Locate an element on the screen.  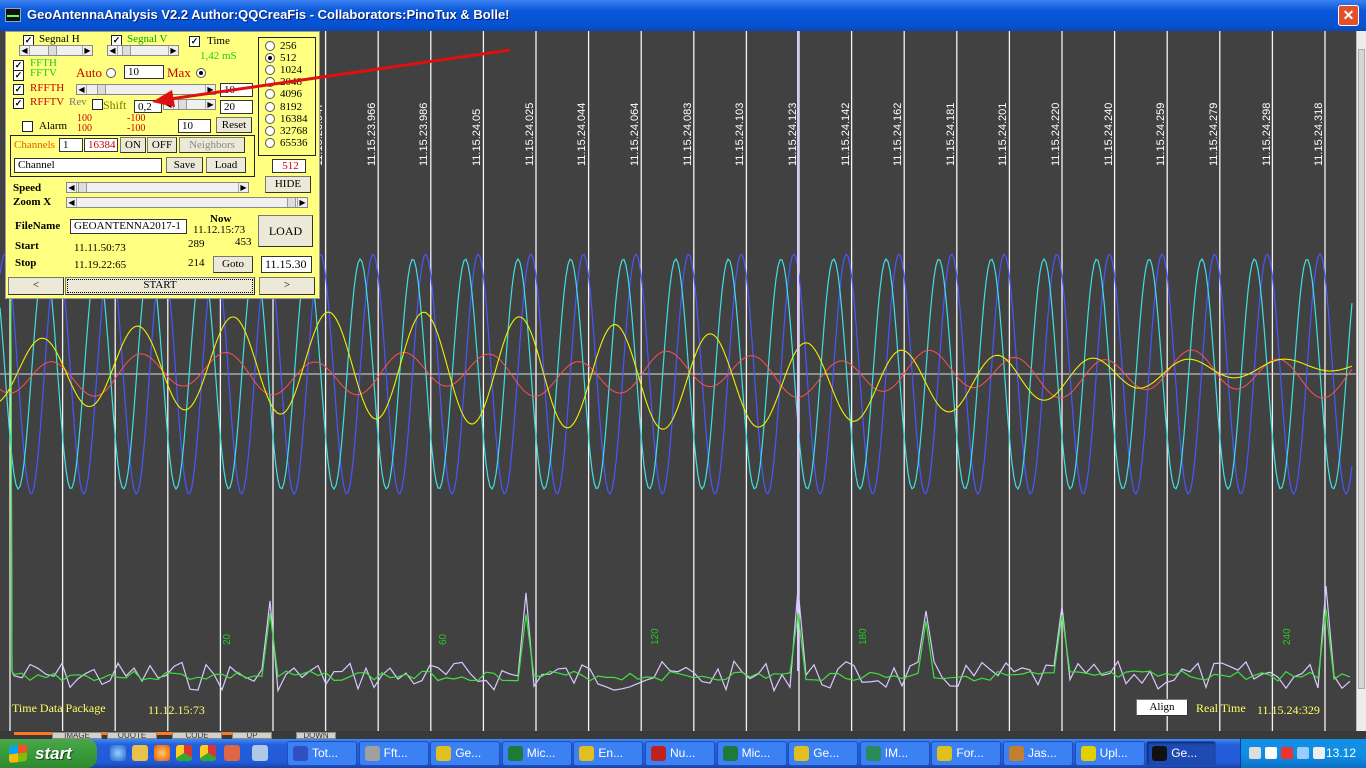
bottom-tab: UP is located at coordinates (252, 735).